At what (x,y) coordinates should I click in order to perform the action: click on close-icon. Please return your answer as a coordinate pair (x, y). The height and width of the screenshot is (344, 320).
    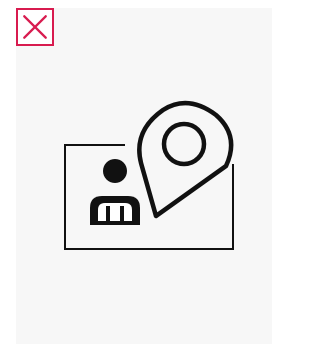
    Looking at the image, I should click on (35, 27).